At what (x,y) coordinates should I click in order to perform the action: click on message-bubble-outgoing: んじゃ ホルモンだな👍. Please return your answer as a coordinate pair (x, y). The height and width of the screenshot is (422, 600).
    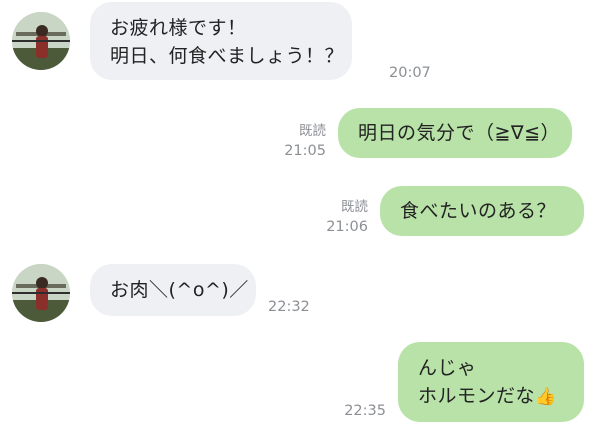
    Looking at the image, I should click on (491, 382).